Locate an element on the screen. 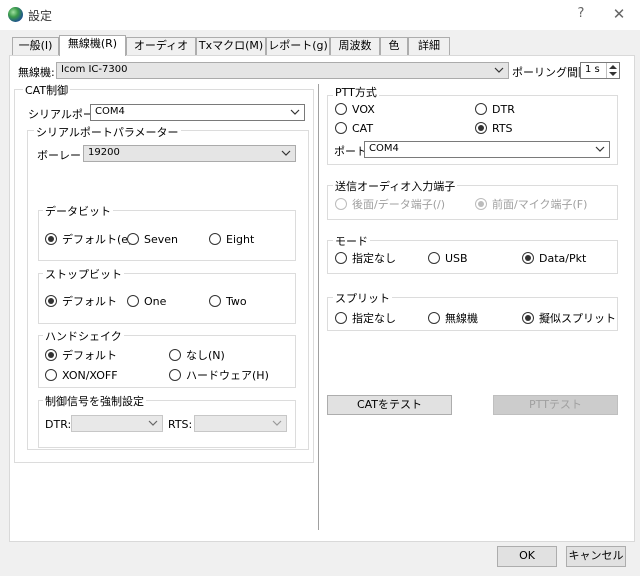  tab-audio: オーディオ(u) is located at coordinates (161, 52).